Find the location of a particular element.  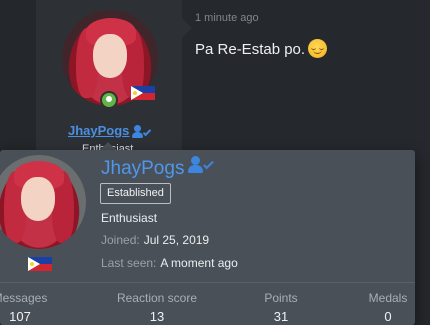

stat-medals: Medals 0 is located at coordinates (381, 307).